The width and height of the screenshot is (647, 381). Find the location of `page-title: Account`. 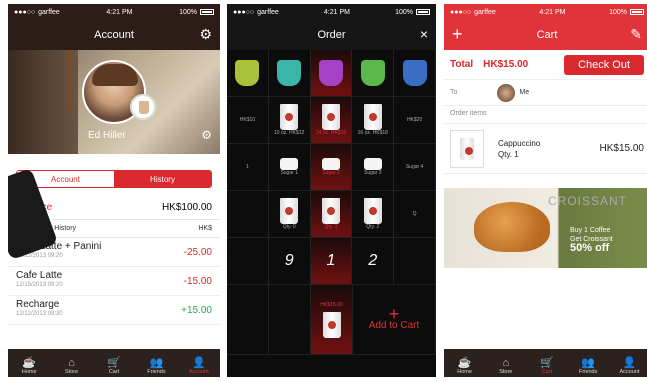

page-title: Account is located at coordinates (114, 35).